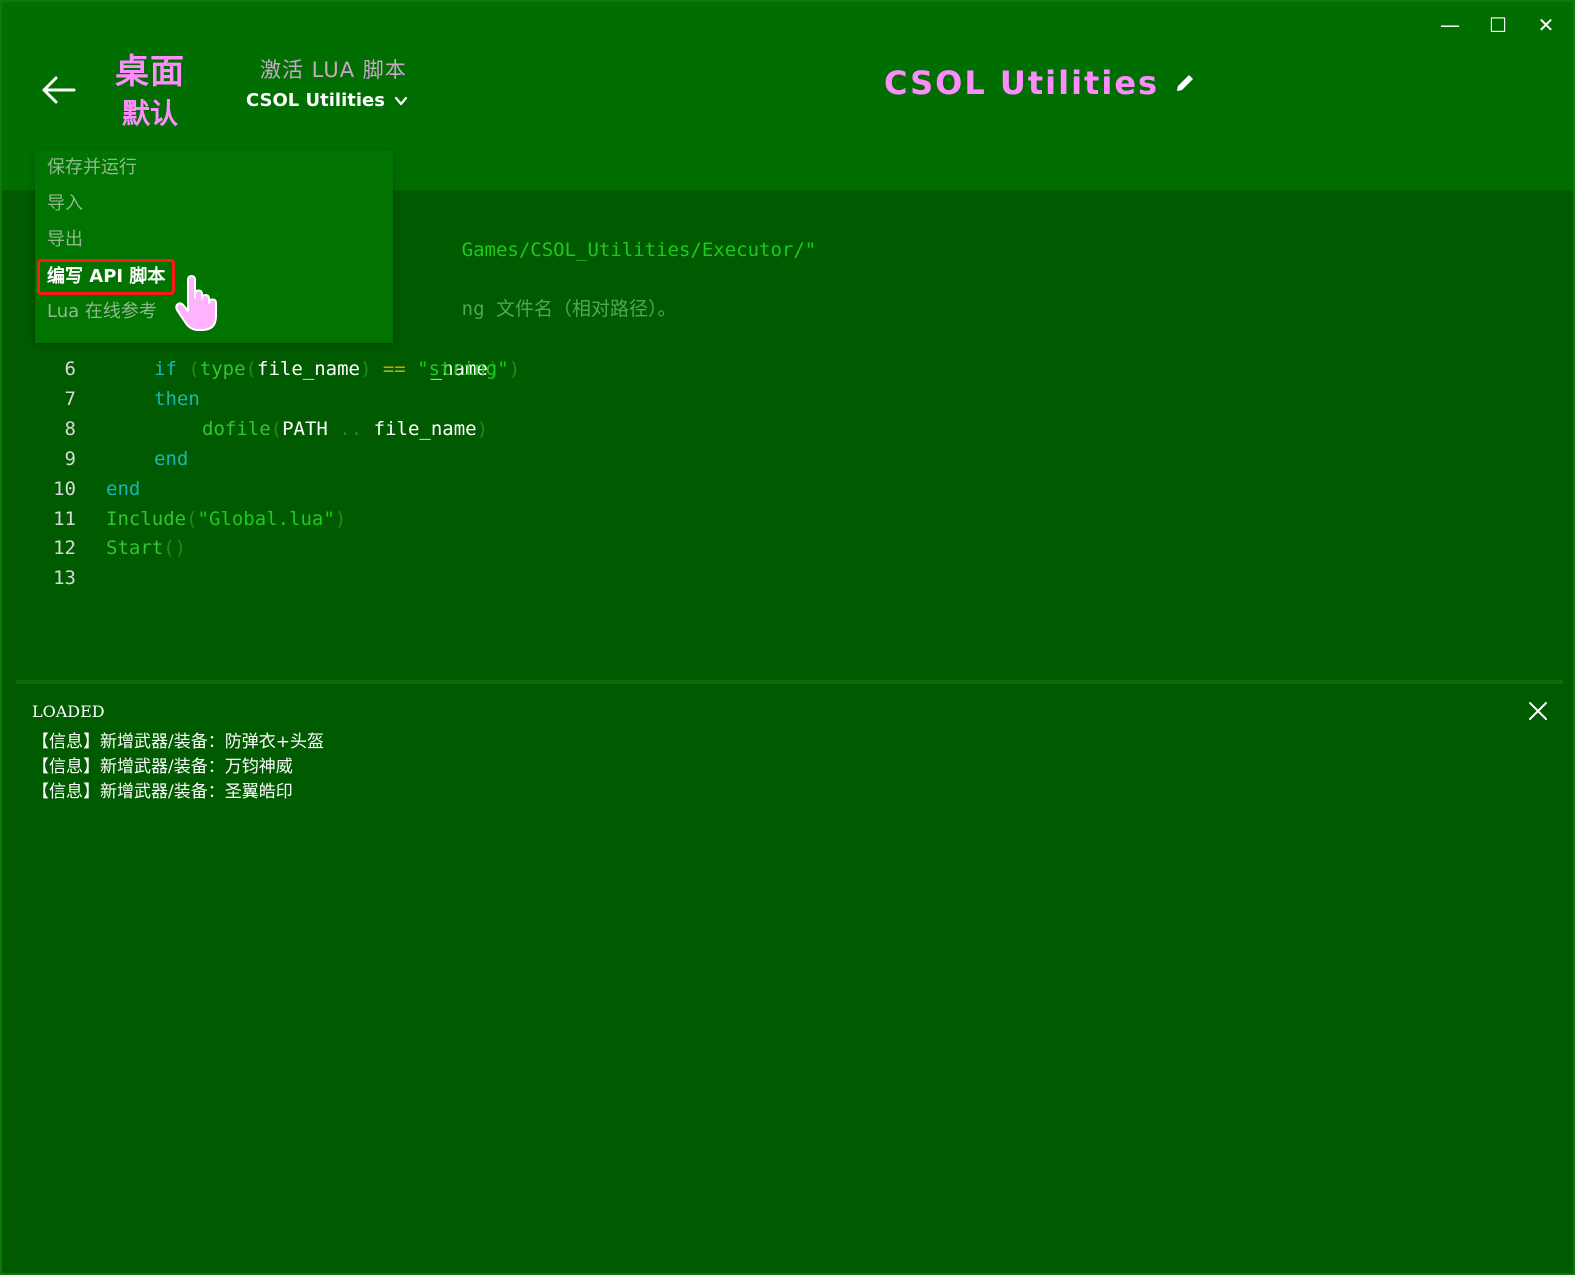  I want to click on line-number: 7, so click(70, 398).